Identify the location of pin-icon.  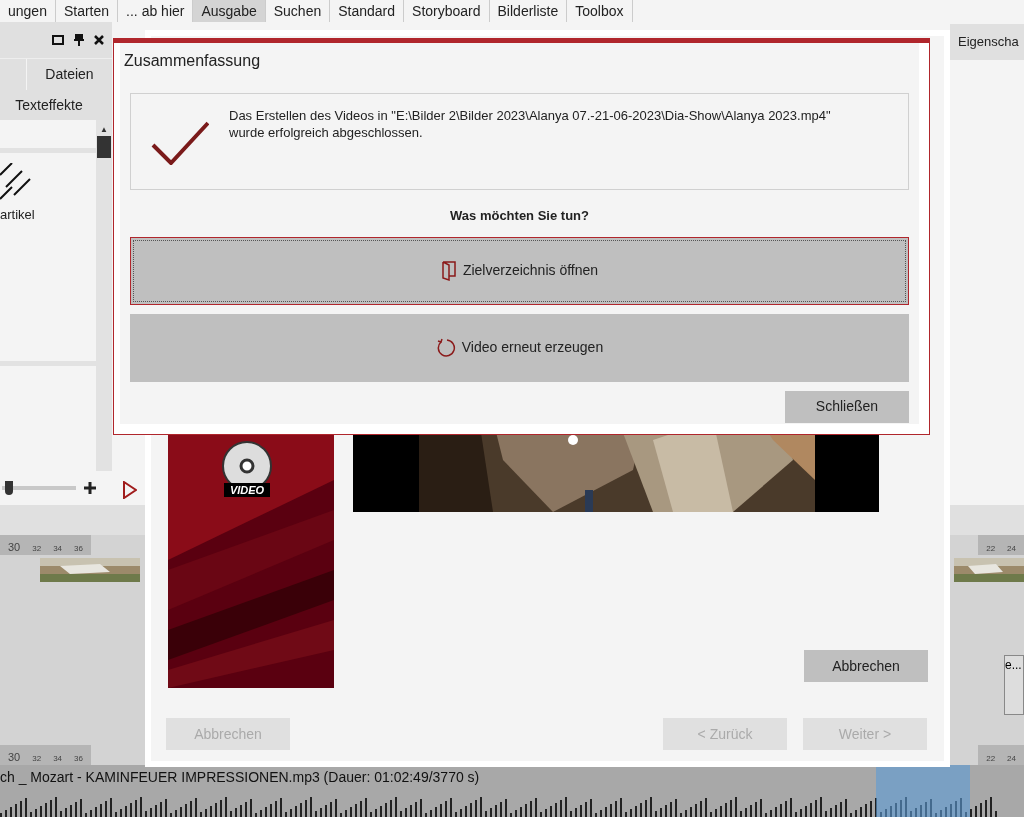
(79, 40).